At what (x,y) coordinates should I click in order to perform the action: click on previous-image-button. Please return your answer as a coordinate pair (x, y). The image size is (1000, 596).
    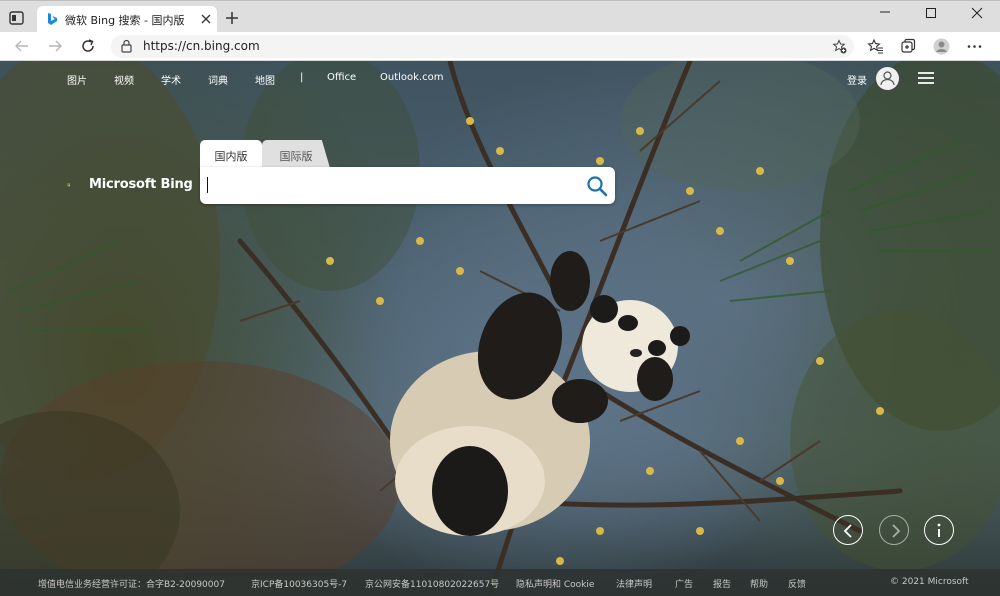
    Looking at the image, I should click on (848, 530).